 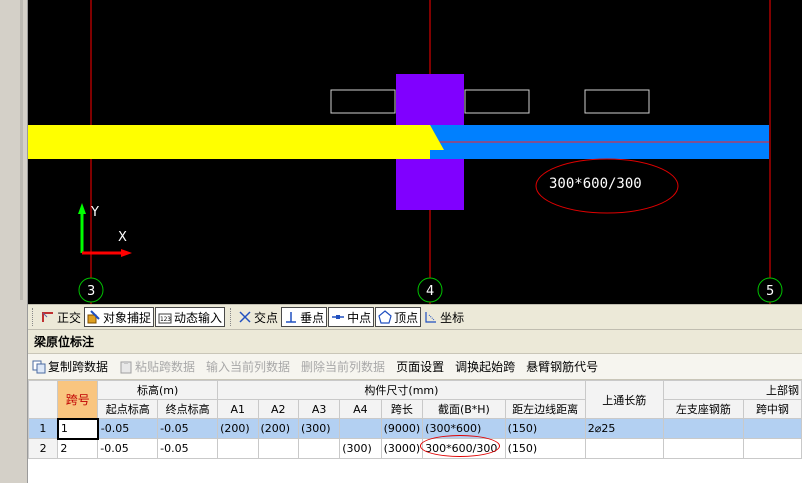 I want to click on midpoint-toggle: 中点, so click(x=351, y=317).